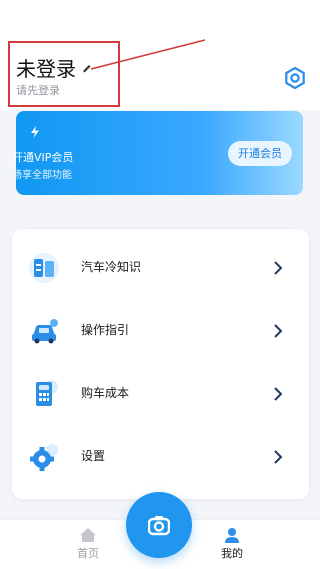 The width and height of the screenshot is (320, 569). I want to click on menu-item-label: 操作指引, so click(105, 330).